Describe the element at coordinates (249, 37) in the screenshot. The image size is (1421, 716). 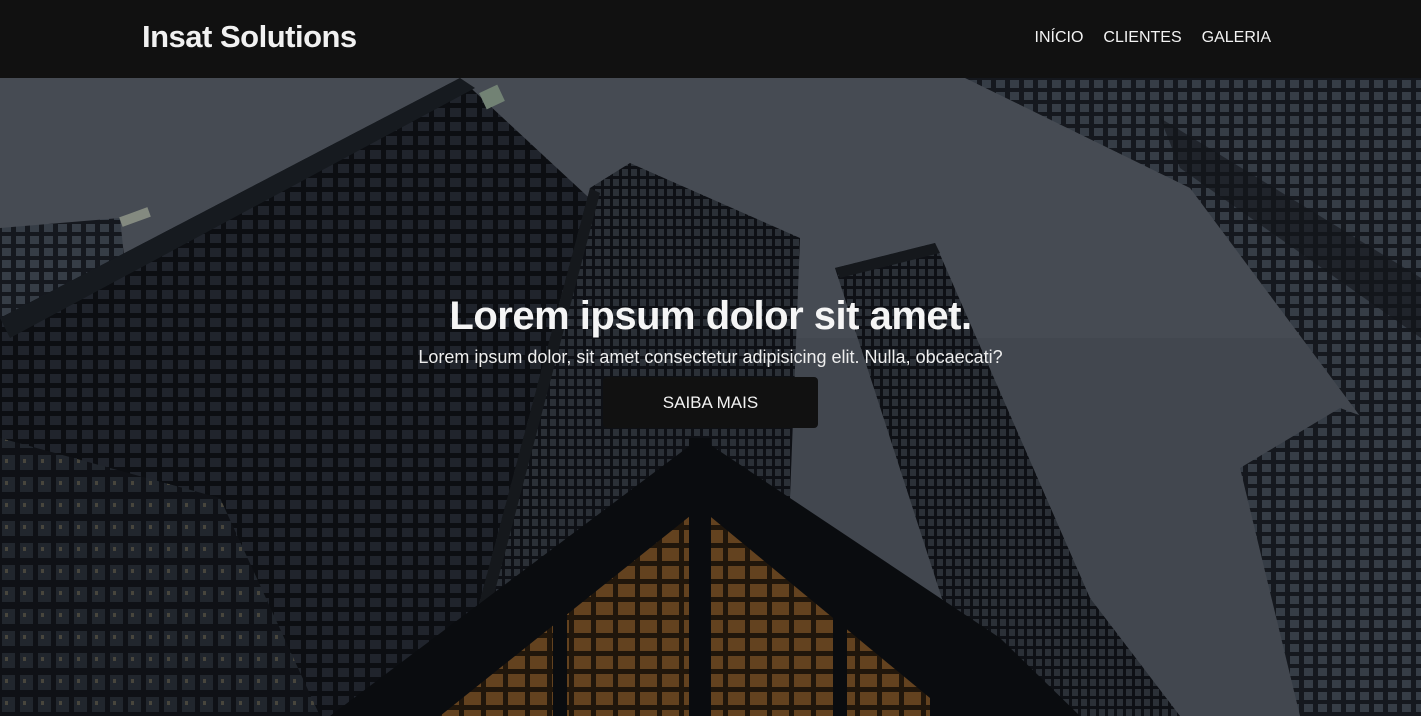
I see `brand-logo: Insat Solutions` at that location.